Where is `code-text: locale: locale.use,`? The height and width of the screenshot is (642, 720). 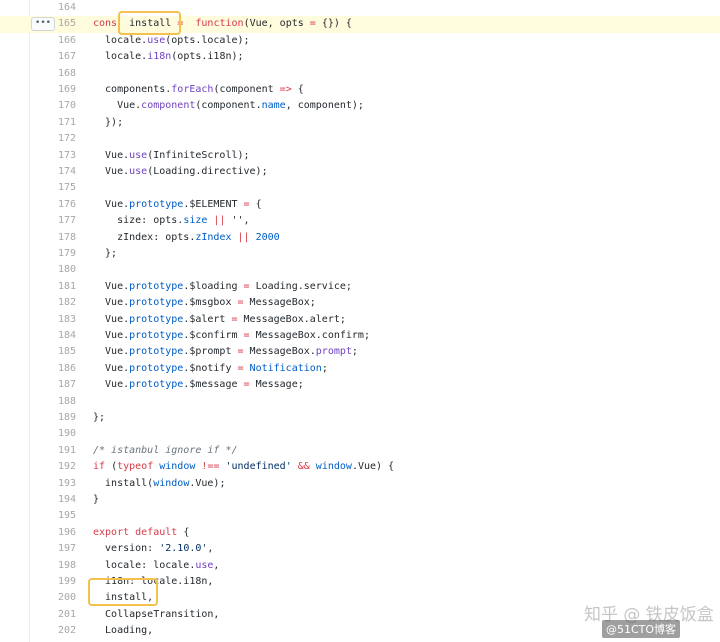
code-text: locale: locale.use, is located at coordinates (156, 566).